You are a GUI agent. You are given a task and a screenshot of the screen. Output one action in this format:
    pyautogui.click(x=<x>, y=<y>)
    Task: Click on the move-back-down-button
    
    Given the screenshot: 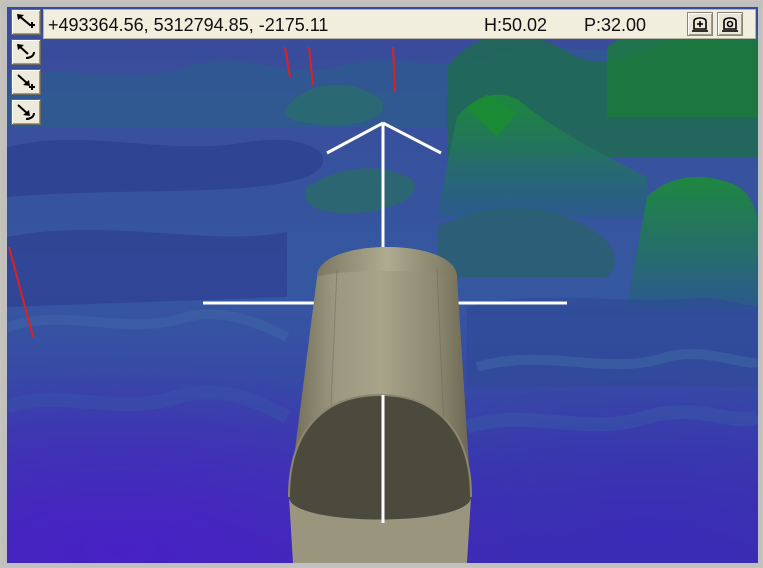 What is the action you would take?
    pyautogui.click(x=26, y=82)
    